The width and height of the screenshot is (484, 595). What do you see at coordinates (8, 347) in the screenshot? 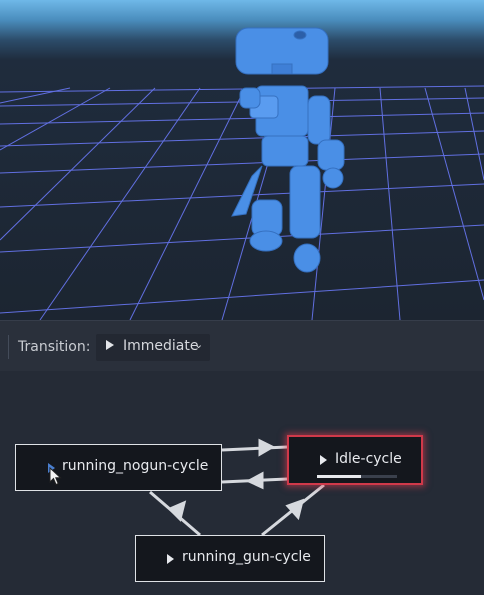
I see `toolbar-separator` at bounding box center [8, 347].